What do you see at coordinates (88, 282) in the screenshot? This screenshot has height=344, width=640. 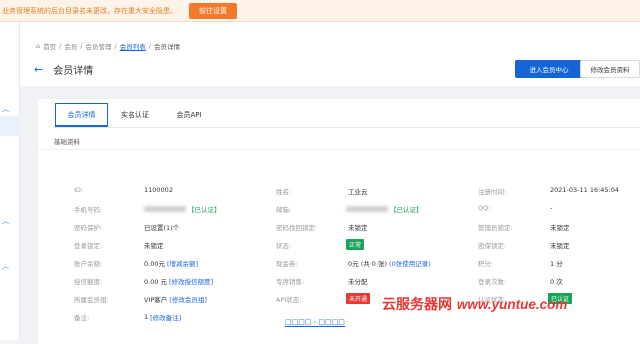 I see `field-label: 授信额度:` at bounding box center [88, 282].